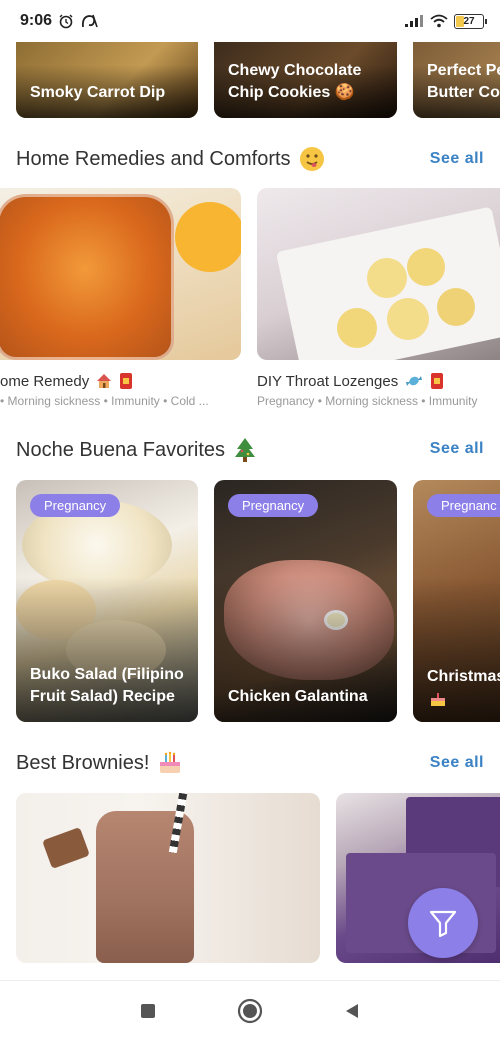  What do you see at coordinates (463, 505) in the screenshot?
I see `tag-pill: Pregnanc` at bounding box center [463, 505].